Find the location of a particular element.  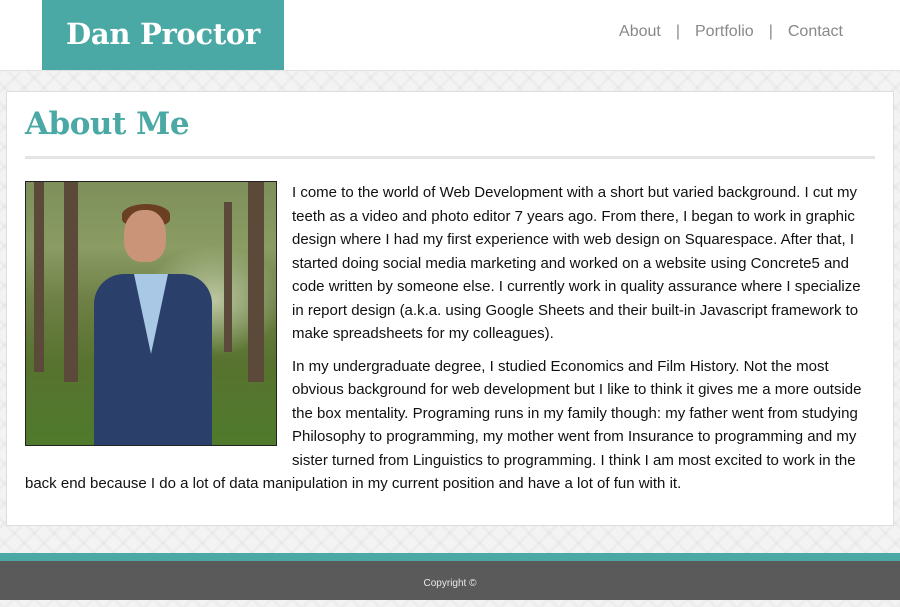

site-footer: Copyright © is located at coordinates (450, 580).